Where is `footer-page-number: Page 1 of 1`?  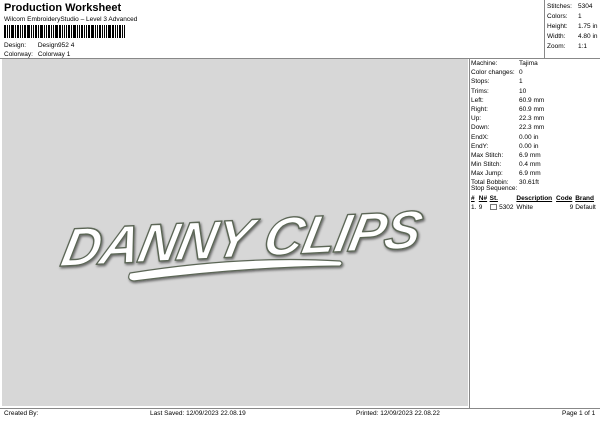
footer-page-number: Page 1 of 1 is located at coordinates (579, 413).